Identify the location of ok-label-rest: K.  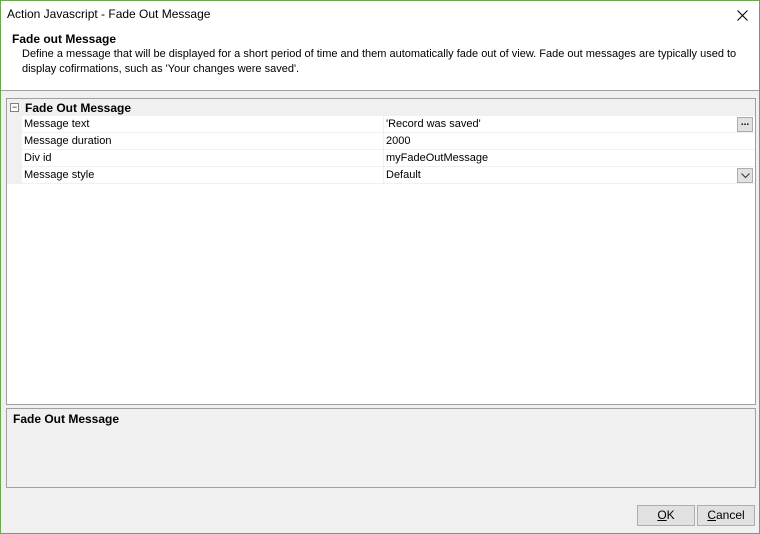
(670, 515).